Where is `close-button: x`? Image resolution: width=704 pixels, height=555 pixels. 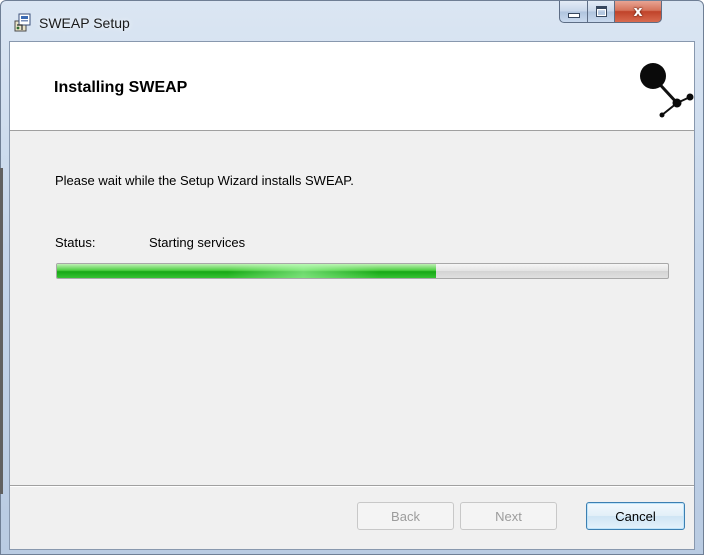
close-button: x is located at coordinates (638, 12).